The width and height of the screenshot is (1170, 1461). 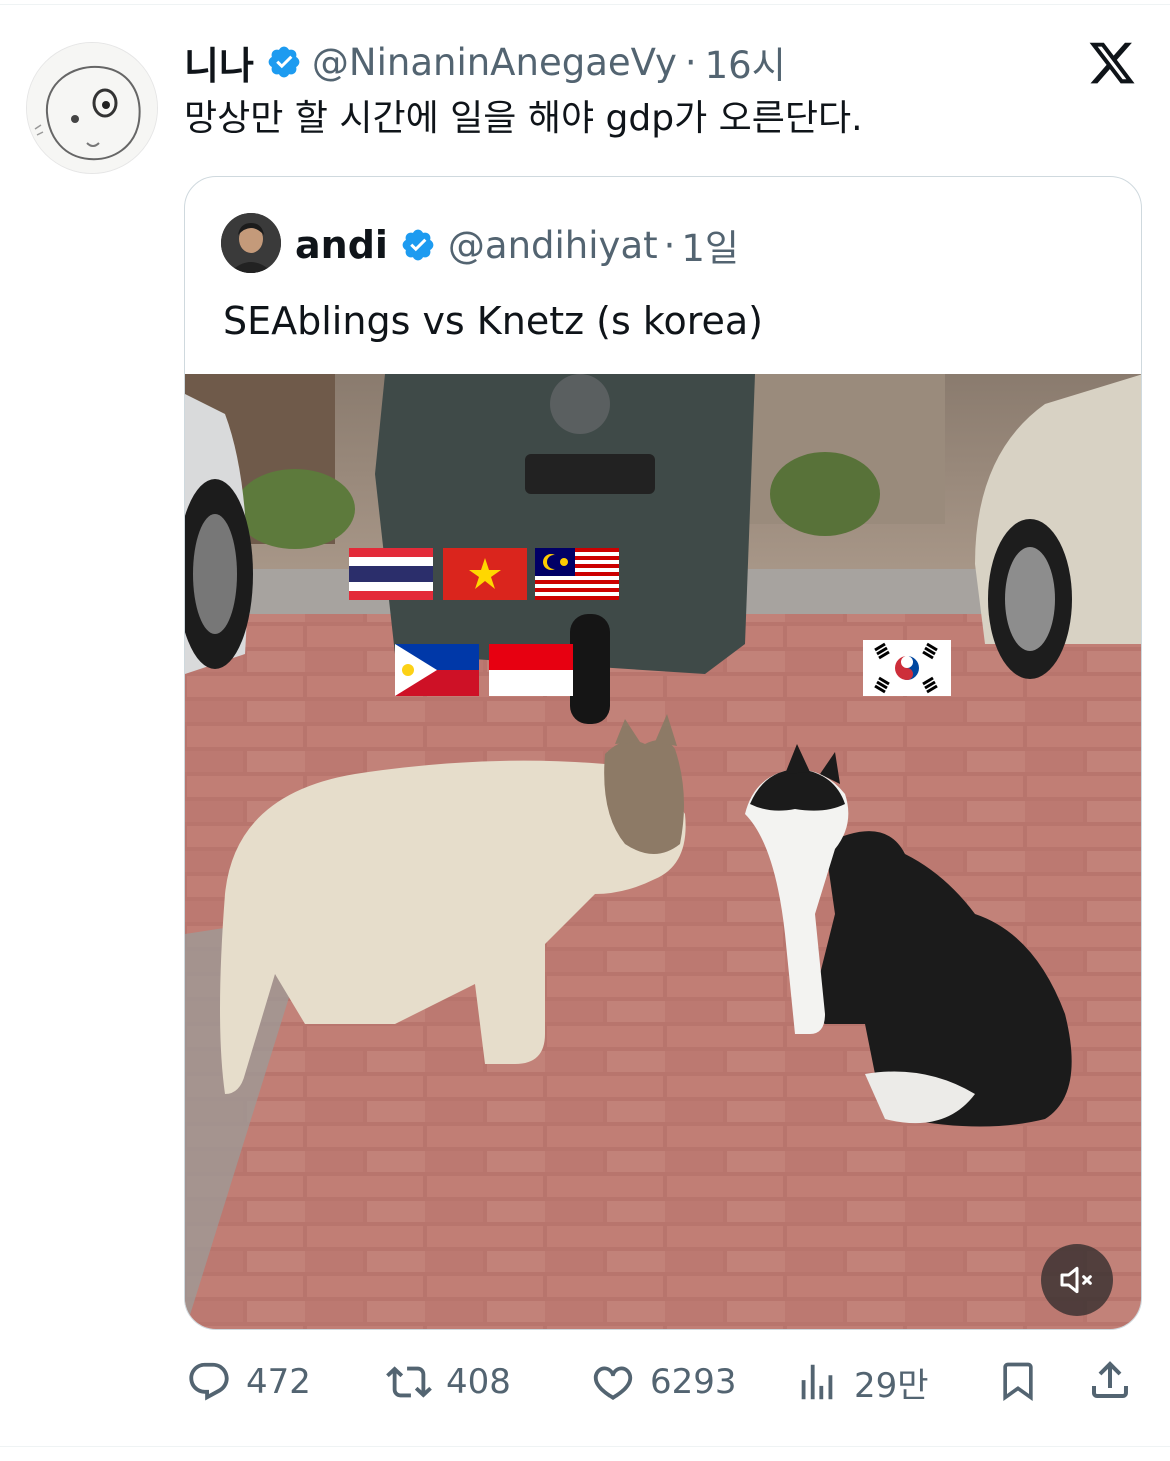 I want to click on reply-icon, so click(x=209, y=1381).